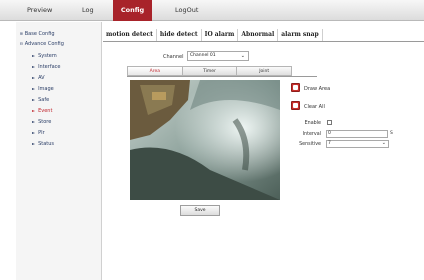 The width and height of the screenshot is (424, 280). Describe the element at coordinates (329, 122) in the screenshot. I see `enable-checkbox` at that location.